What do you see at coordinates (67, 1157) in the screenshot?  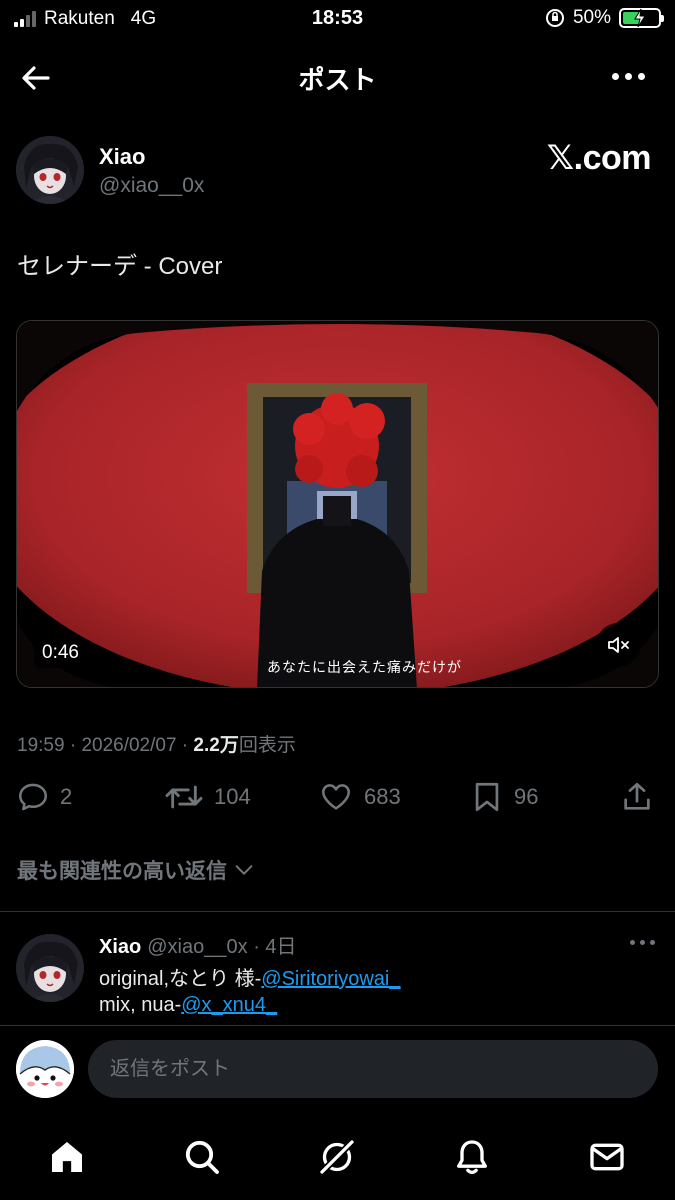 I see `home-icon` at bounding box center [67, 1157].